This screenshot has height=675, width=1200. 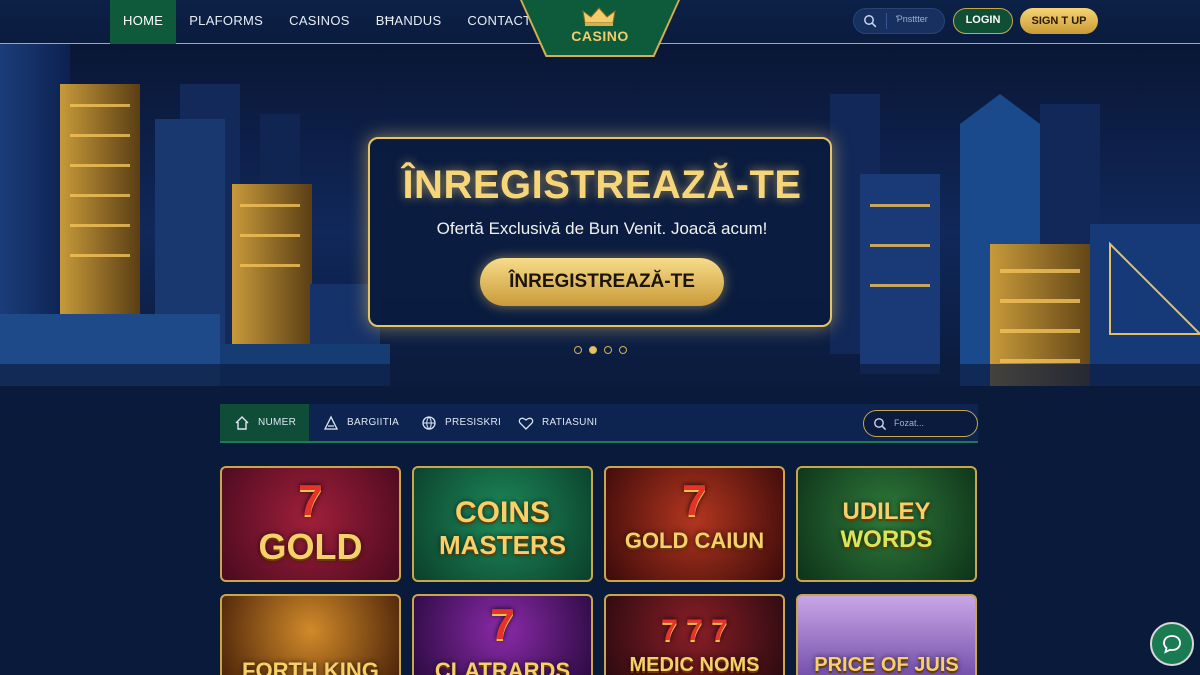 What do you see at coordinates (502, 666) in the screenshot?
I see `game-title: CLATRARDS` at bounding box center [502, 666].